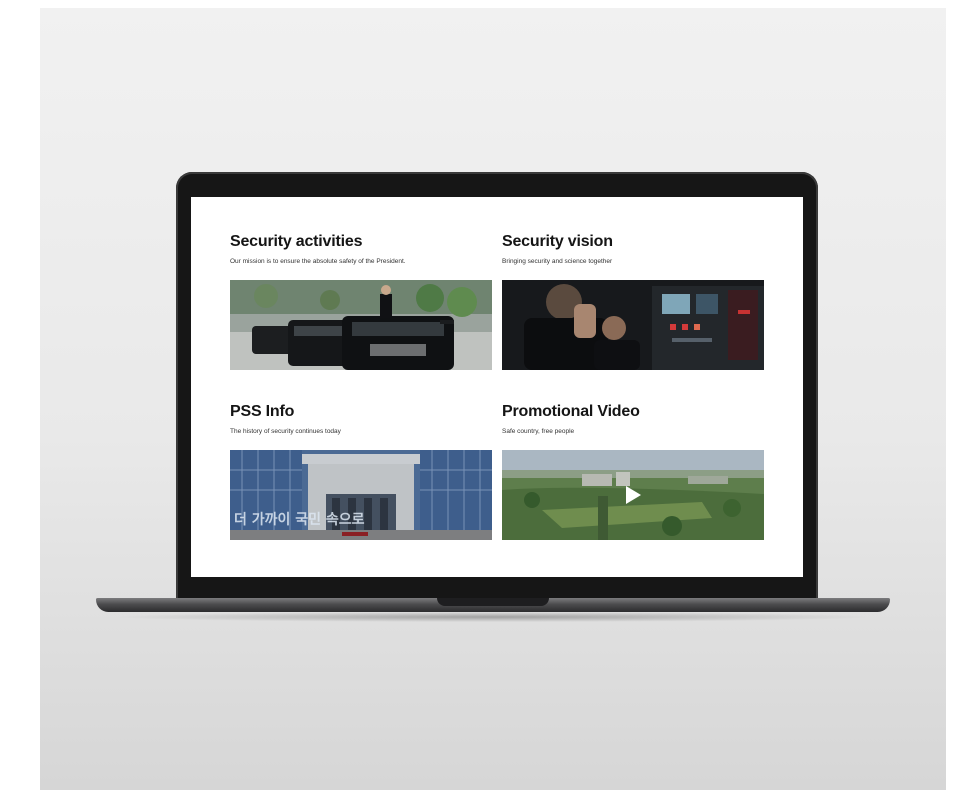 The image size is (976, 790). Describe the element at coordinates (571, 412) in the screenshot. I see `card-title: Promotional Video` at that location.